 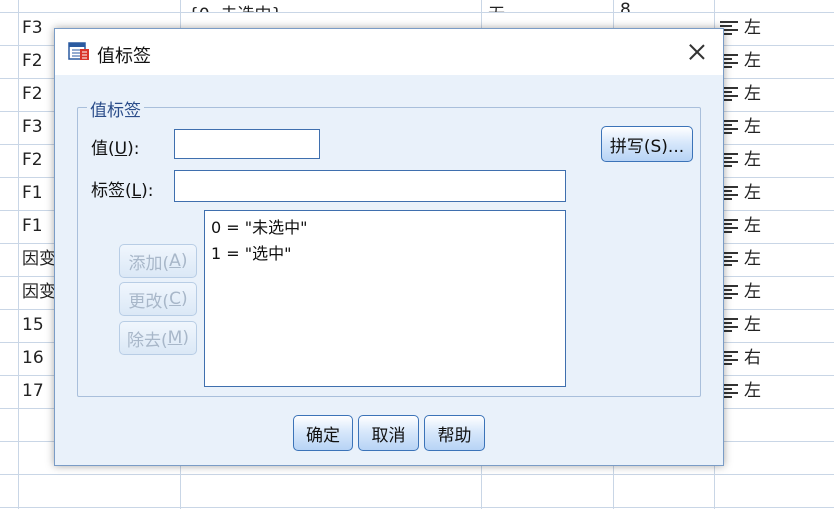 I want to click on label-input, so click(x=370, y=186).